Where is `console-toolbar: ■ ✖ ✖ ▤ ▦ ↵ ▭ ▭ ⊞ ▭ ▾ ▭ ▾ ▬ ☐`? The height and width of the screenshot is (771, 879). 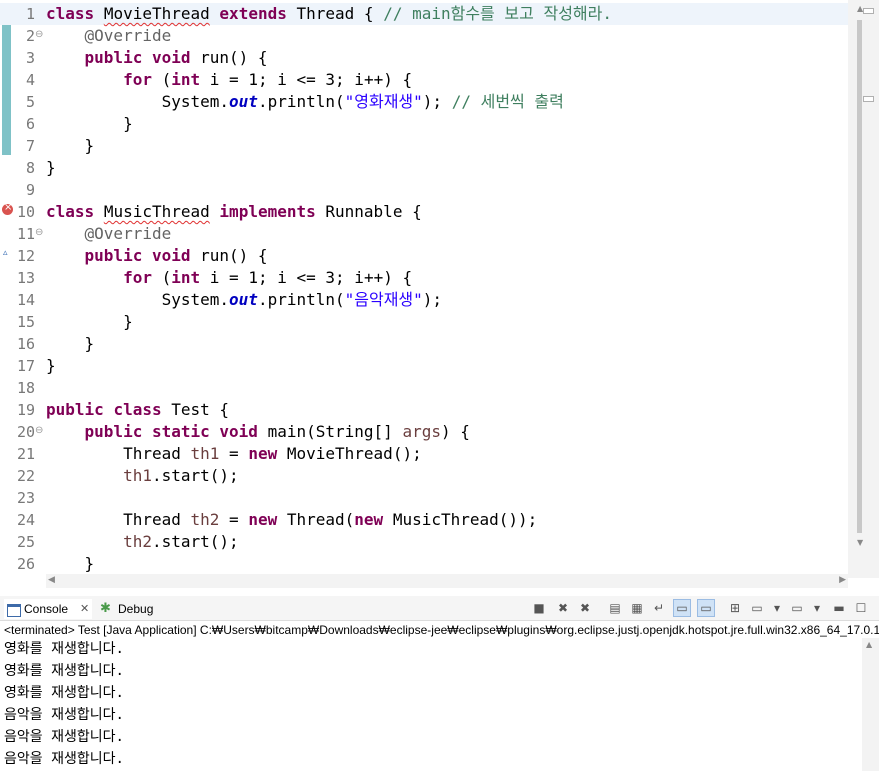 console-toolbar: ■ ✖ ✖ ▤ ▦ ↵ ▭ ▭ ⊞ ▭ ▾ ▭ ▾ ▬ ☐ is located at coordinates (701, 609).